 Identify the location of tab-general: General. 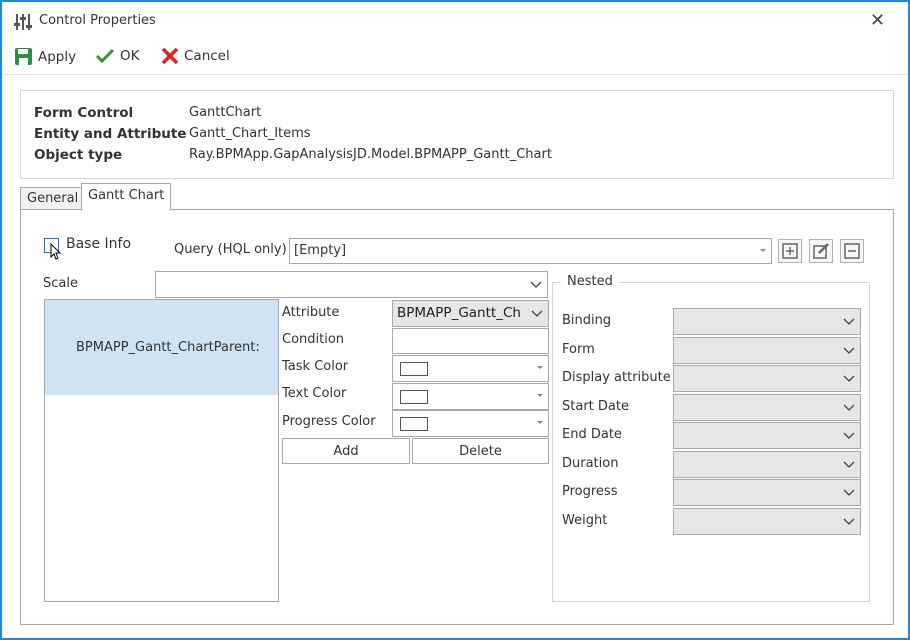
(53, 198).